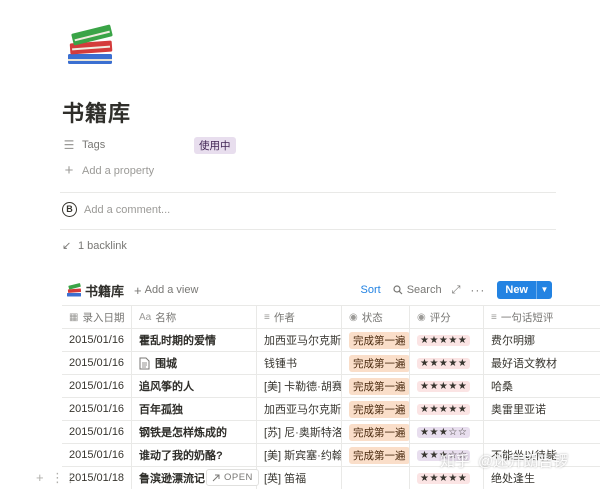 The width and height of the screenshot is (600, 489). Describe the element at coordinates (542, 340) in the screenshot. I see `review-cell: 费尔明娜` at that location.